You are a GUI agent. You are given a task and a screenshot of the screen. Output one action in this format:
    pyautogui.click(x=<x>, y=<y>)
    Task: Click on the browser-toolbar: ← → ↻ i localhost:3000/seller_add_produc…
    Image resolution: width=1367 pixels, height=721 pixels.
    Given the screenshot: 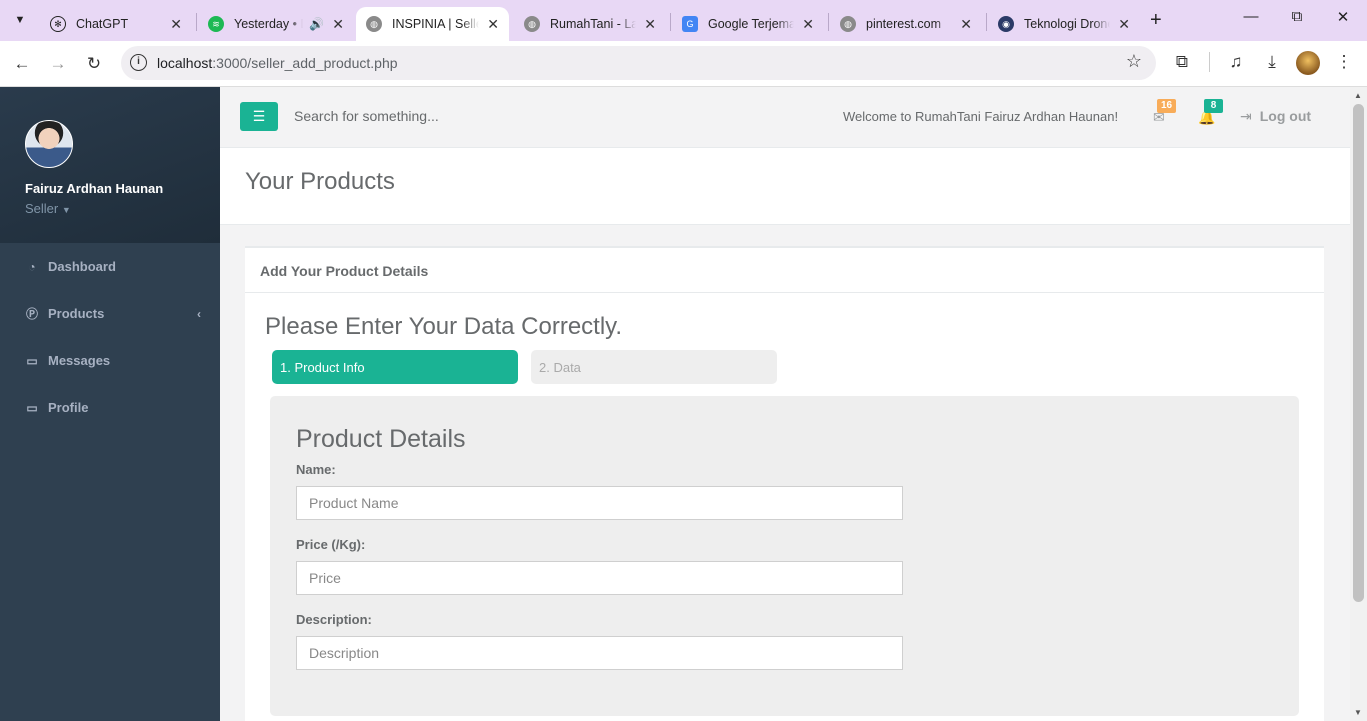 What is the action you would take?
    pyautogui.click(x=683, y=64)
    